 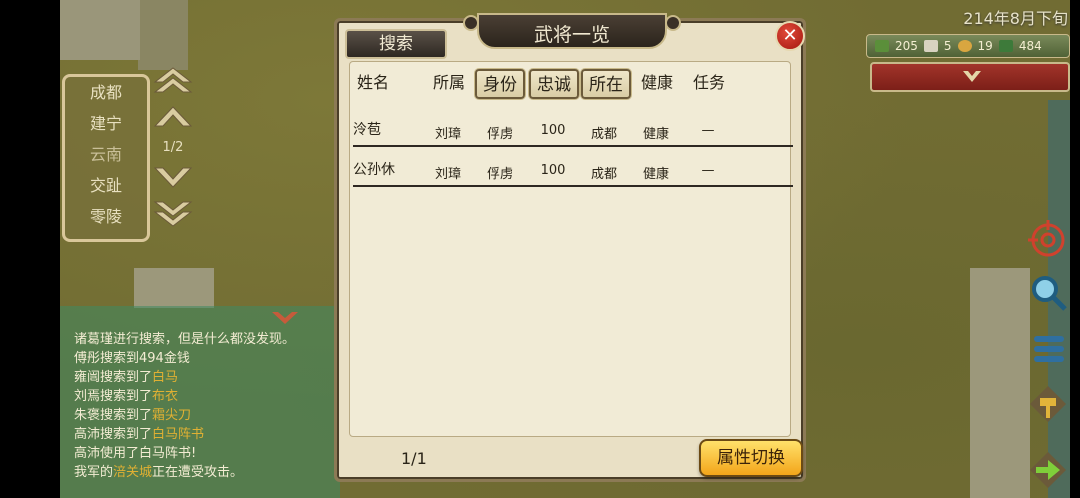 I want to click on dialog-title-plate: 武将一览, so click(x=572, y=33).